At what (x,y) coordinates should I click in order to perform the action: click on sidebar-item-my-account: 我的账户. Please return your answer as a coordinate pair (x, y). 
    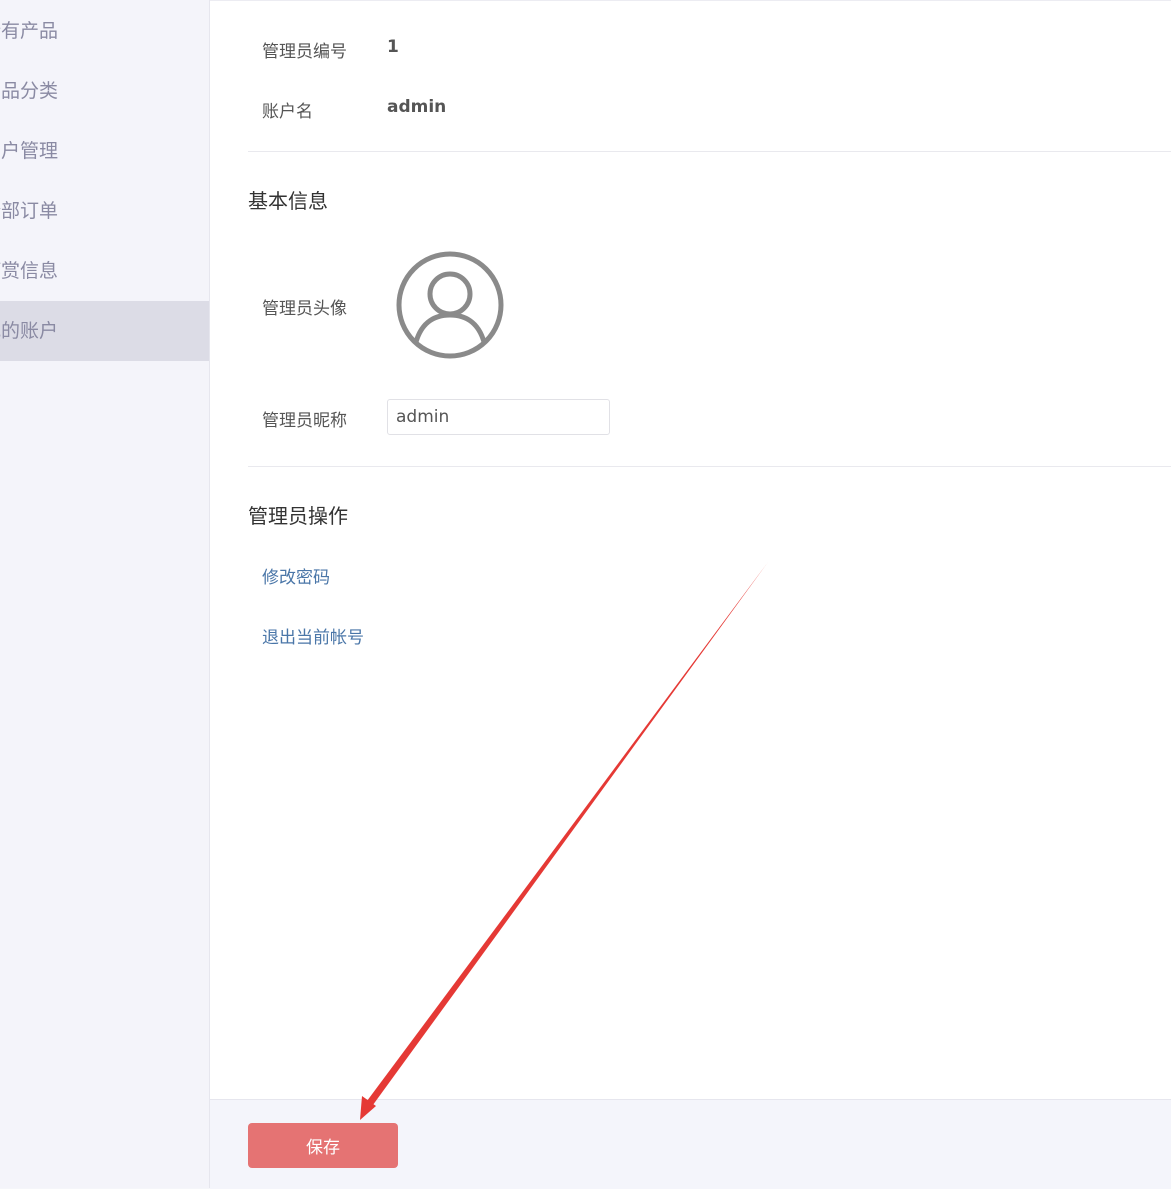
    Looking at the image, I should click on (104, 331).